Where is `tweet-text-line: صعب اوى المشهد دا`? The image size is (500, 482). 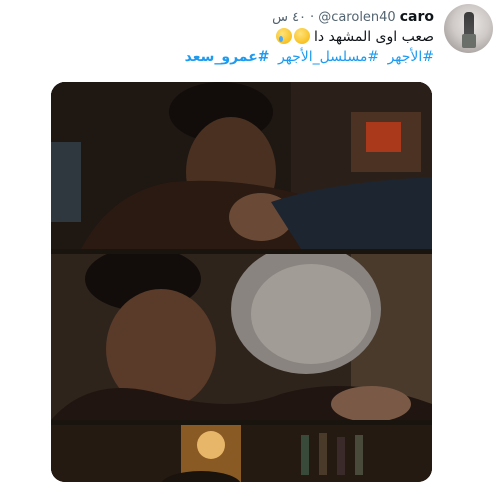 tweet-text-line: صعب اوى المشهد دا is located at coordinates (224, 37).